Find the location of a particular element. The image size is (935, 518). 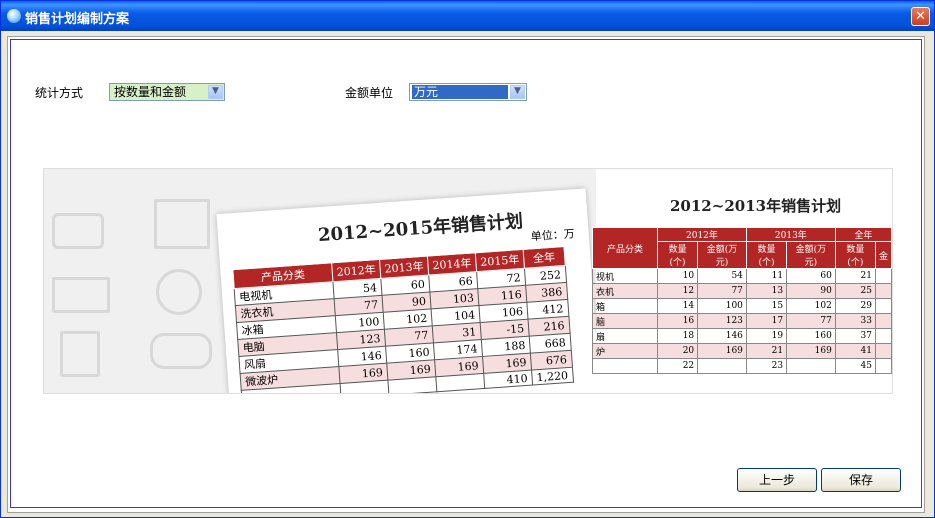

table-header: 全年 is located at coordinates (863, 234).